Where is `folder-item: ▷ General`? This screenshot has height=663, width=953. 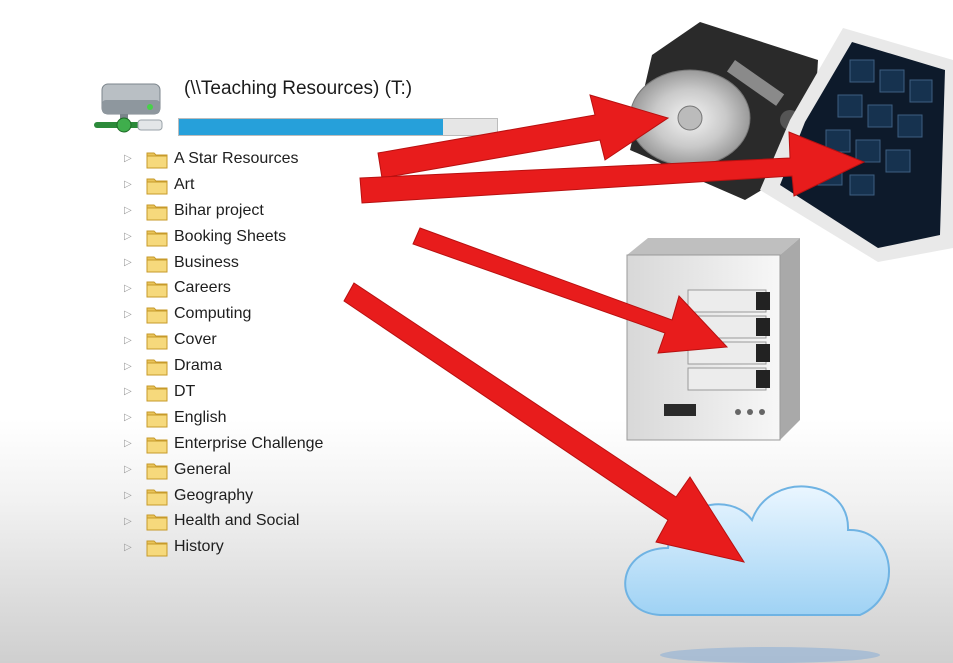
folder-item: ▷ General is located at coordinates (223, 470).